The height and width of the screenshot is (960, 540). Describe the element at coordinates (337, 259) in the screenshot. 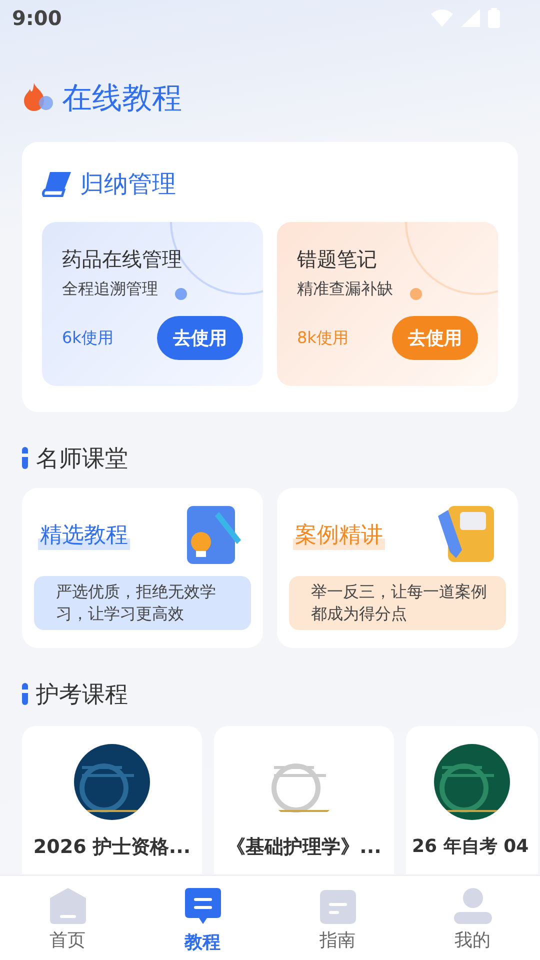

I see `tool-name: 错题笔记` at that location.